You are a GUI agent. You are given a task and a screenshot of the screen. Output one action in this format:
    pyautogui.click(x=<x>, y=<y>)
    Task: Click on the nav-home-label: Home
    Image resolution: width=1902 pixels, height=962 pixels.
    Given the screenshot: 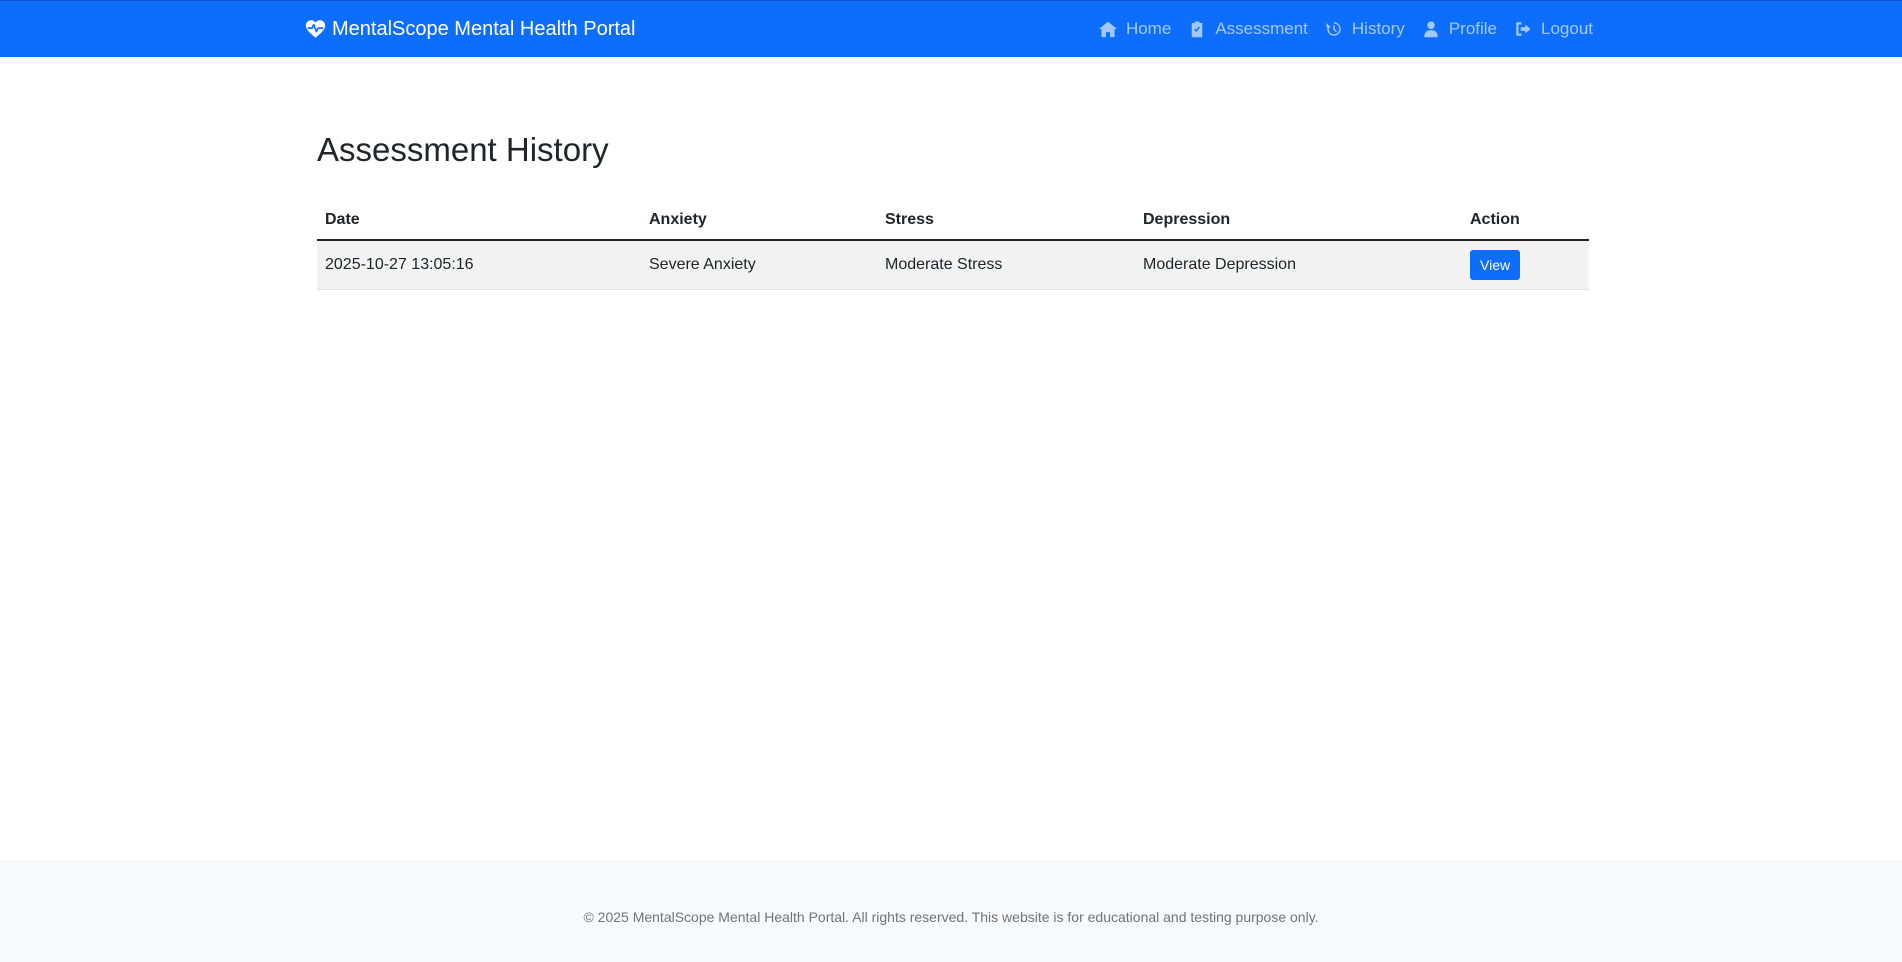 What is the action you would take?
    pyautogui.click(x=1148, y=28)
    